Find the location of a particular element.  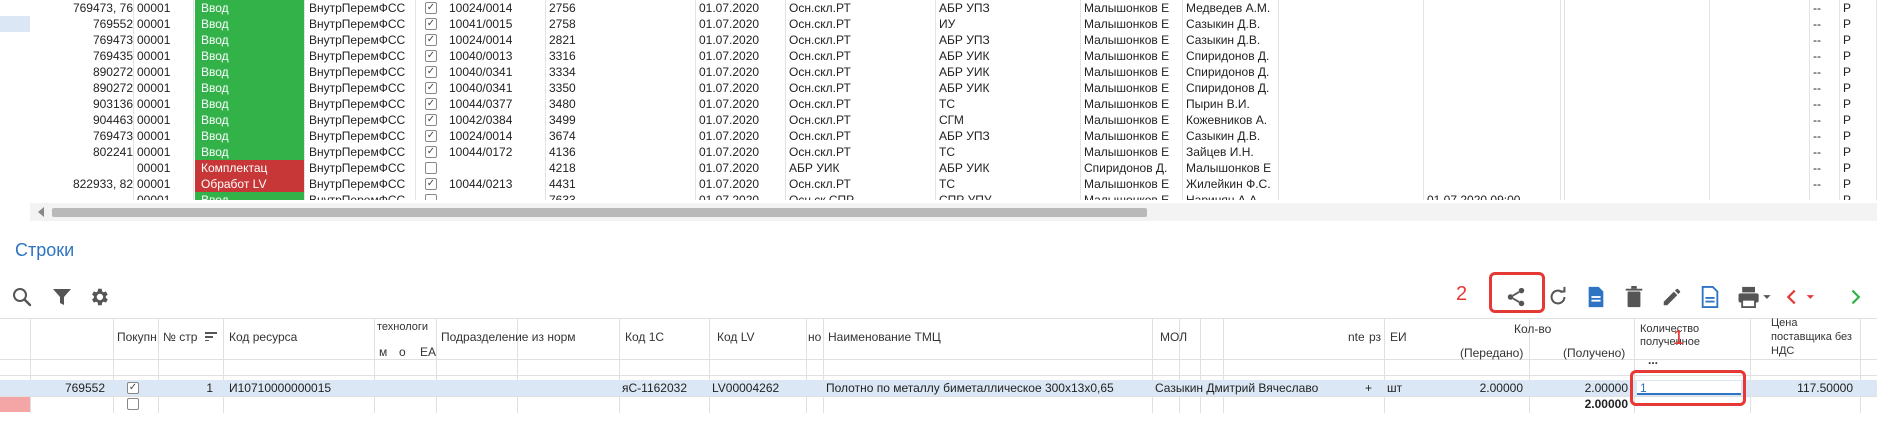

header-kod-1c: Код 1С is located at coordinates (665, 337).